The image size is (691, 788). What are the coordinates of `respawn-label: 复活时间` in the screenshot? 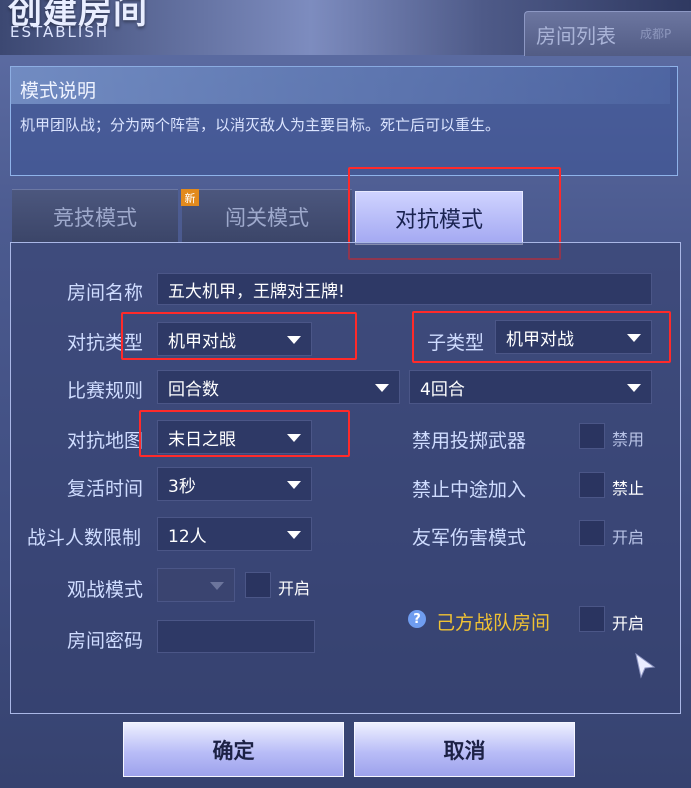 It's located at (105, 489).